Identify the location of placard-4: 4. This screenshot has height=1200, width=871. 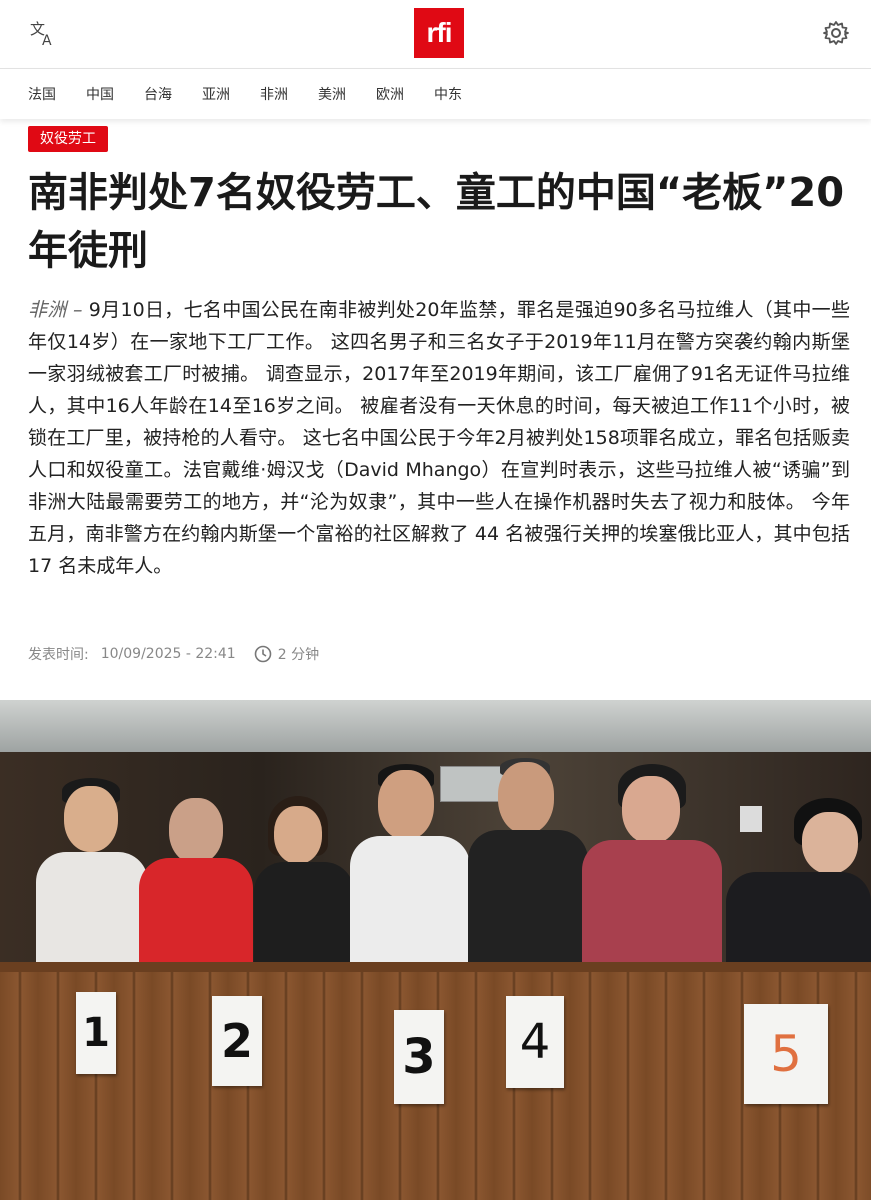
(535, 1042).